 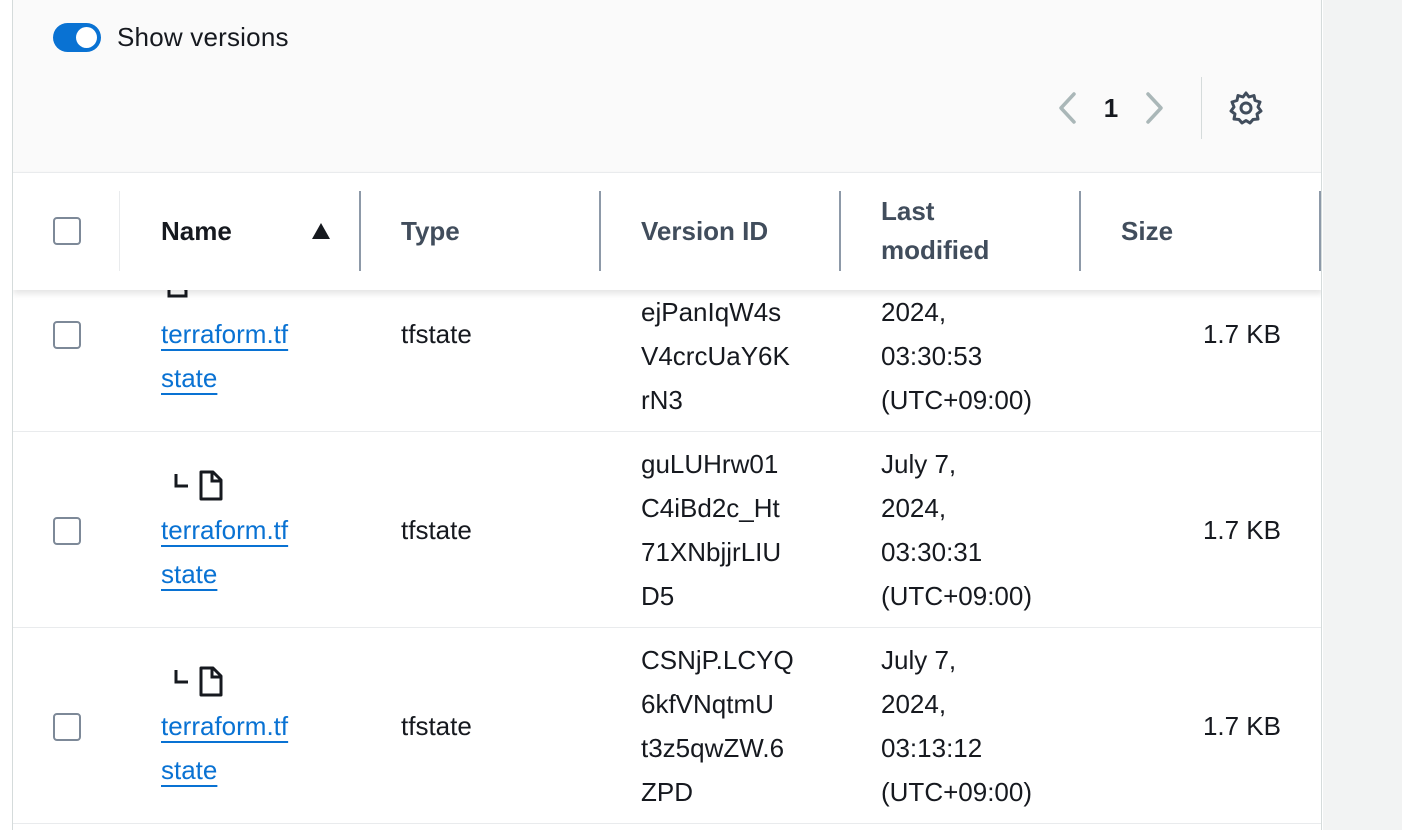 I want to click on current-page-number: 1, so click(x=1111, y=108).